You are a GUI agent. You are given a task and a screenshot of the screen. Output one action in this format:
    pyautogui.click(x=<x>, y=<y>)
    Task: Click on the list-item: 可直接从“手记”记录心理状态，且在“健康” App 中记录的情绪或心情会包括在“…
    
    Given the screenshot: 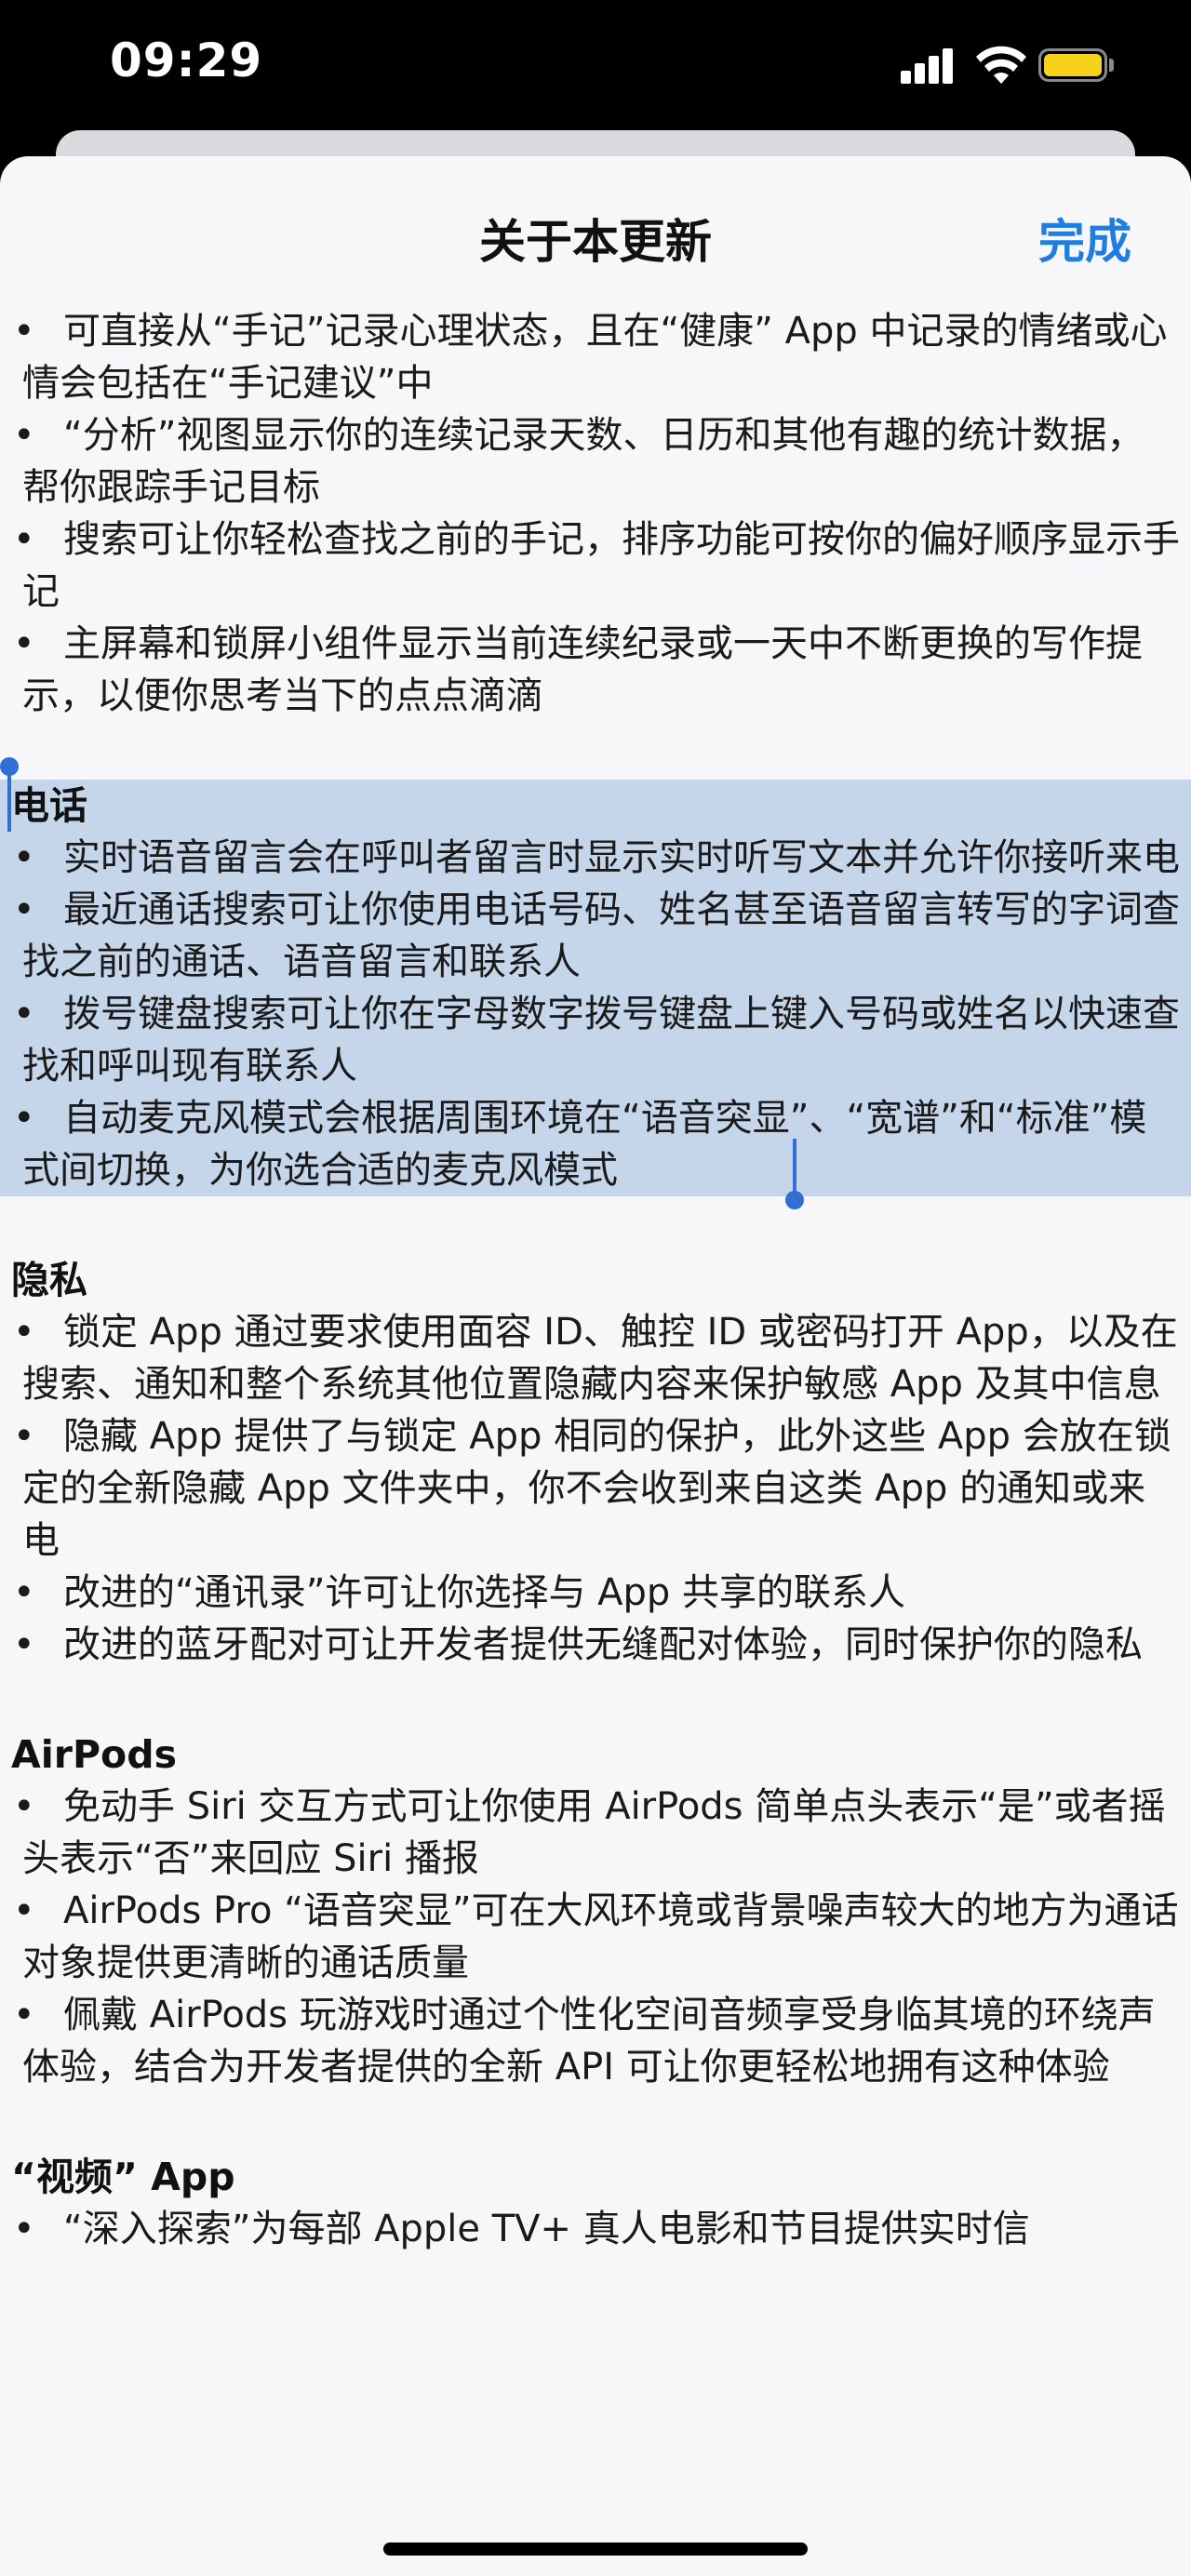 What is the action you would take?
    pyautogui.click(x=602, y=357)
    